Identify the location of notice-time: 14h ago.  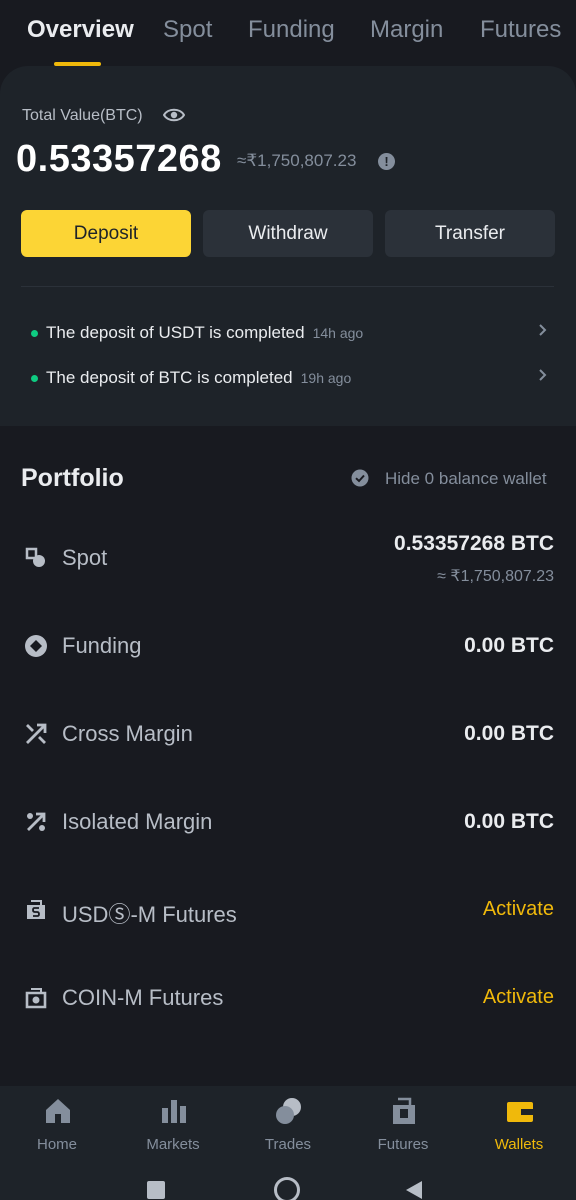
(338, 333).